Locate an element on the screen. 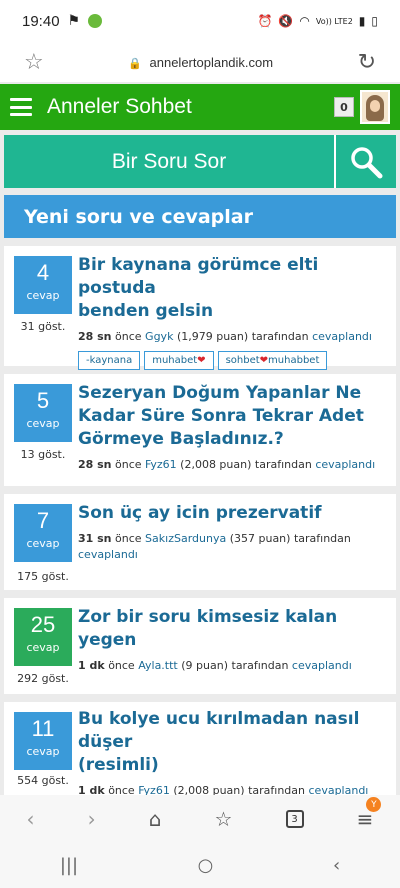  user-link: Fyz61 is located at coordinates (161, 464).